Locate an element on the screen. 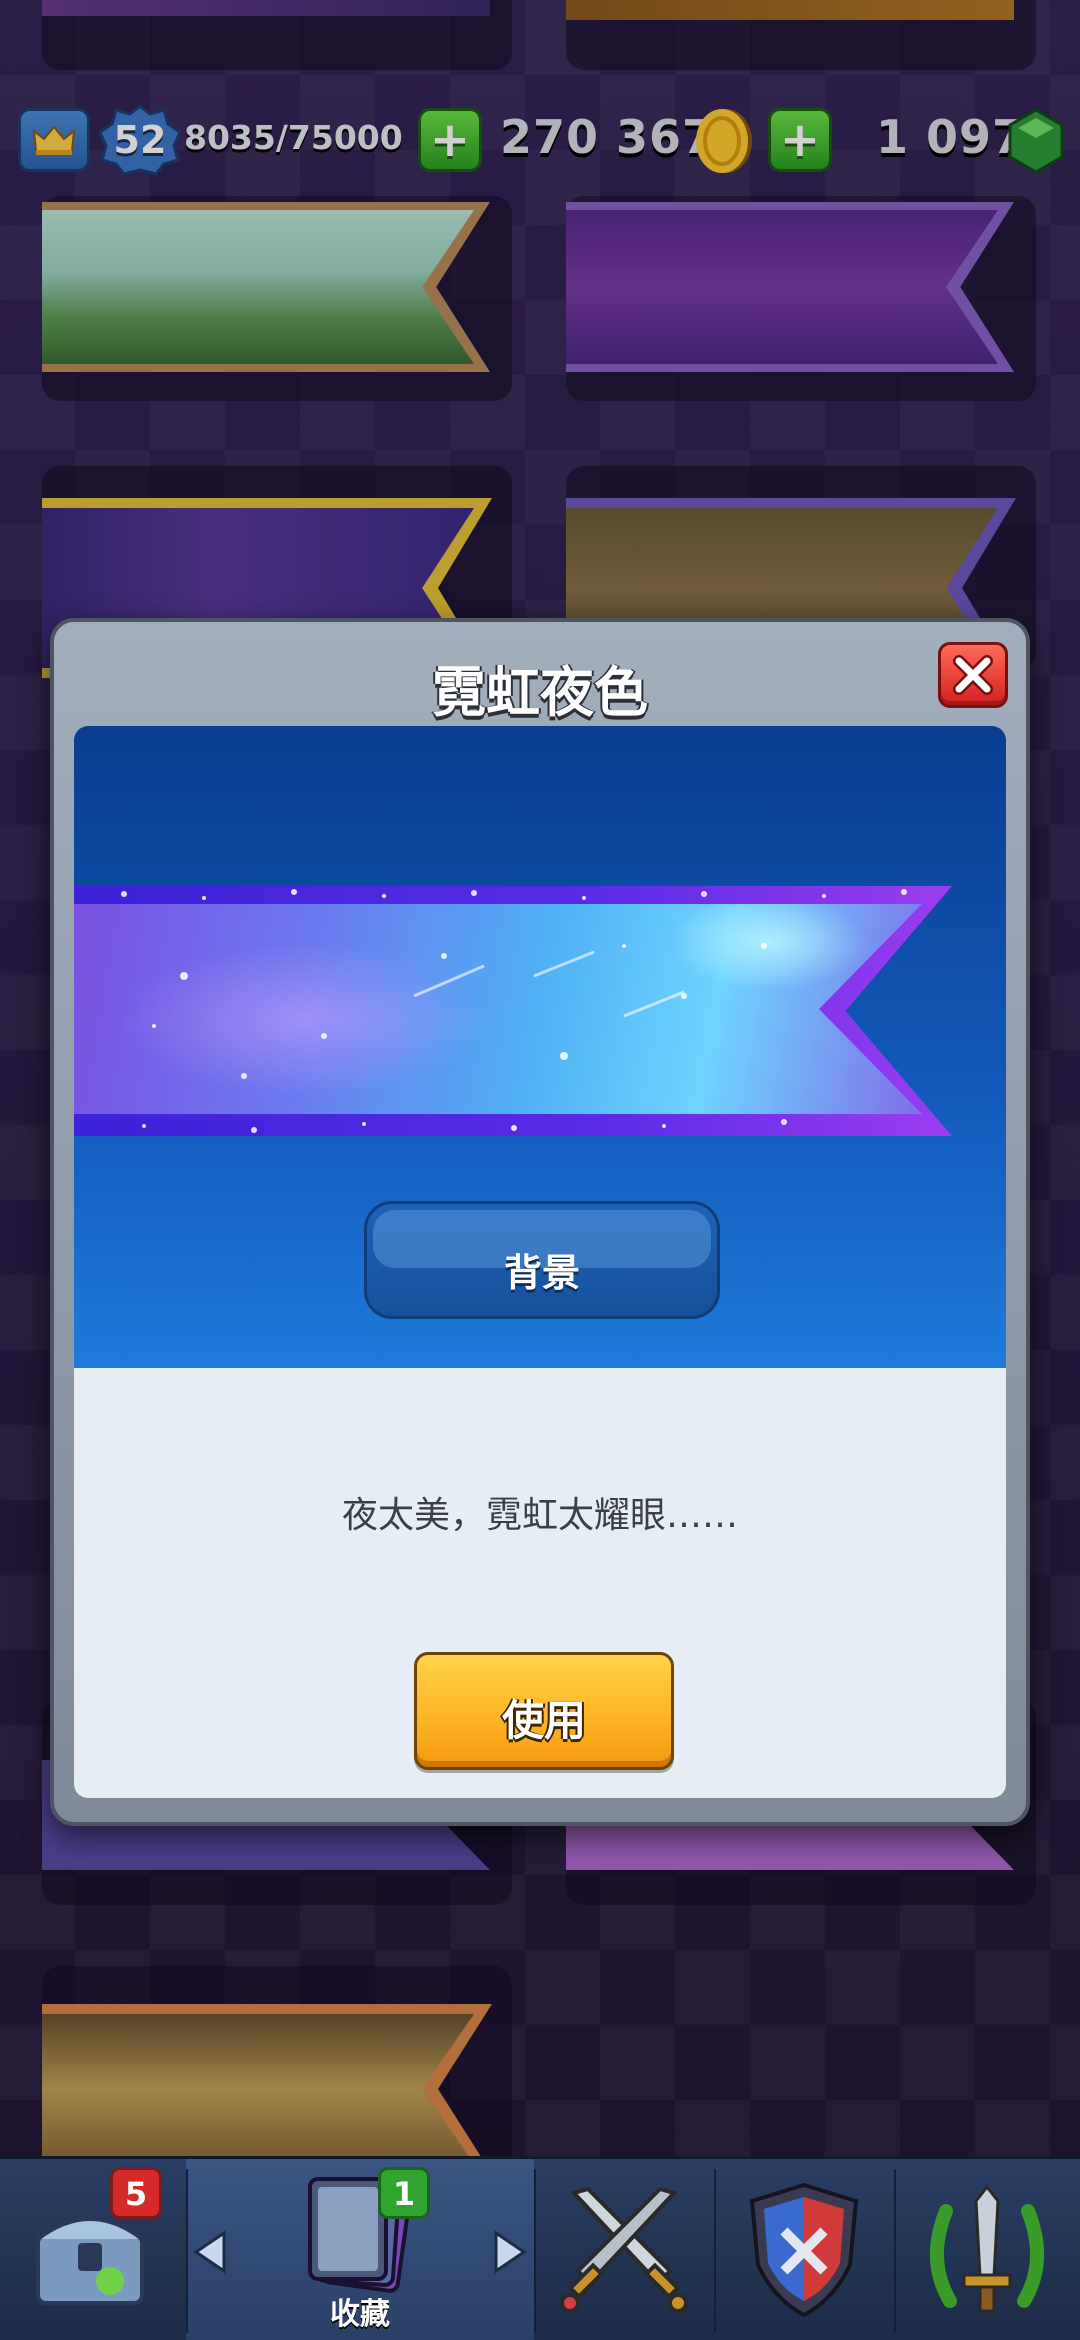 The height and width of the screenshot is (2340, 1080). use-button-label: 使用 is located at coordinates (543, 1720).